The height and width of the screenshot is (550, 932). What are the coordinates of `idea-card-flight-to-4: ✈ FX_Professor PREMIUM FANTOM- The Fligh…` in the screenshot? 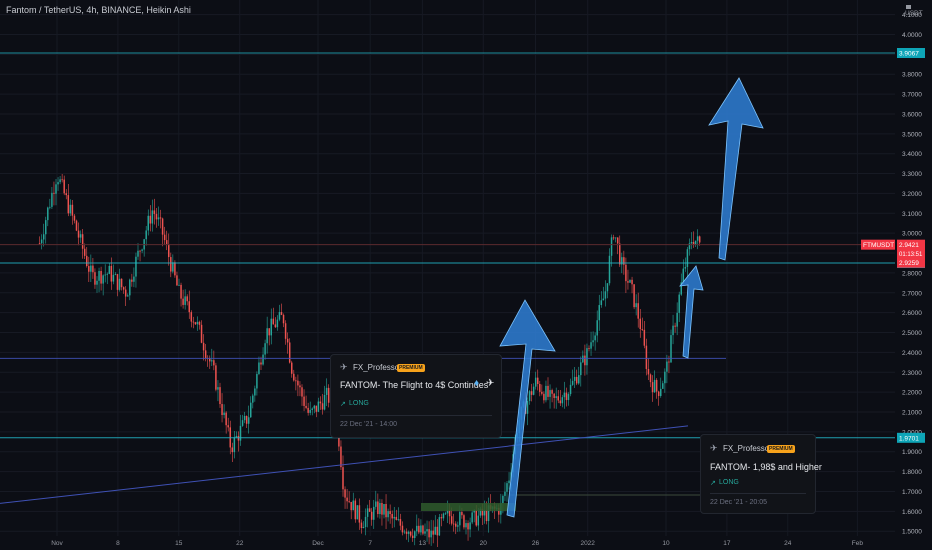 It's located at (416, 396).